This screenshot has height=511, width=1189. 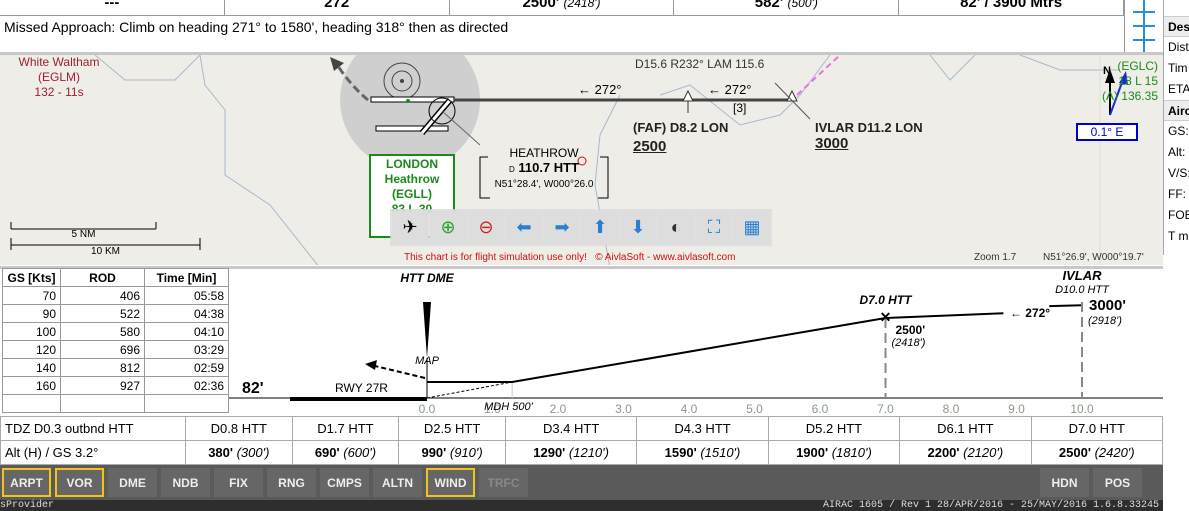 What do you see at coordinates (186, 349) in the screenshot?
I see `table-cell: 03:29` at bounding box center [186, 349].